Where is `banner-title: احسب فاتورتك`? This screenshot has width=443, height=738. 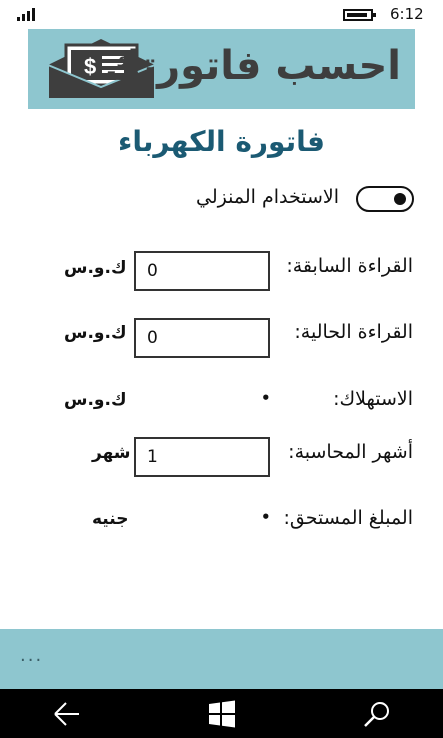 banner-title: احسب فاتورتك is located at coordinates (252, 66).